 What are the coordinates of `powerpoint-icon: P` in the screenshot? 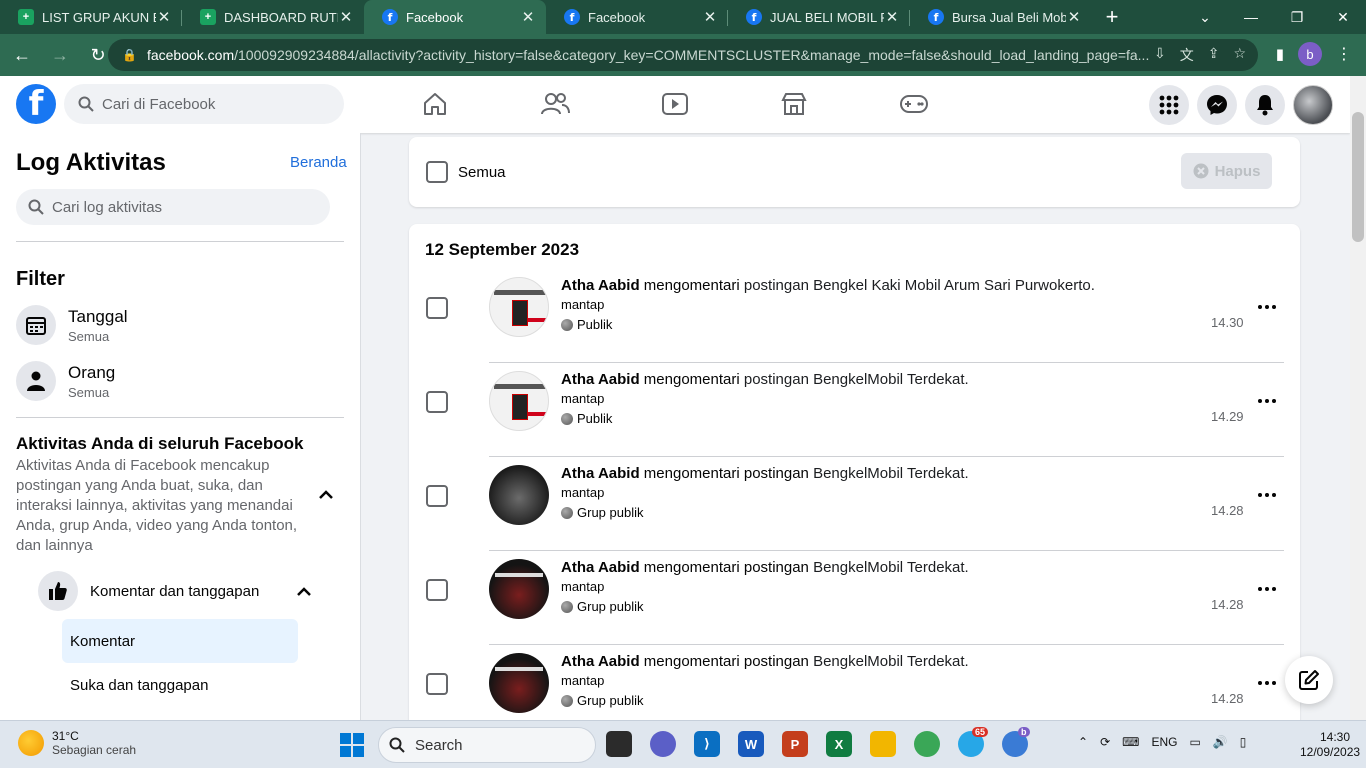 It's located at (795, 744).